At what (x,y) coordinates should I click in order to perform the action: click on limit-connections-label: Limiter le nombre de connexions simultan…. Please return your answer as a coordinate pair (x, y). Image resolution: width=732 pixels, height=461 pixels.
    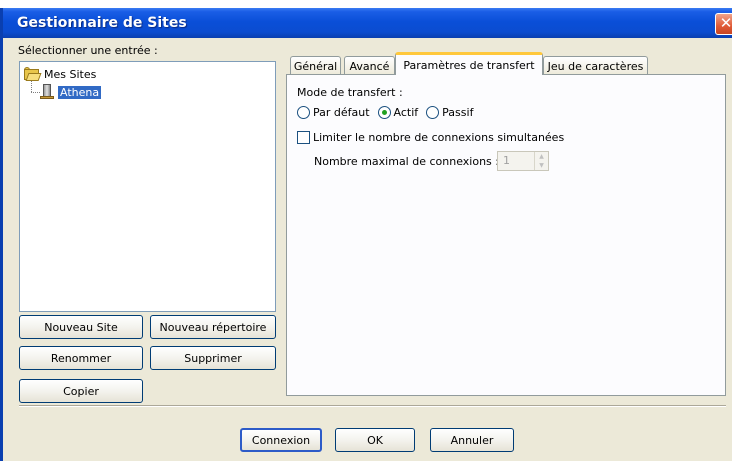
    Looking at the image, I should click on (439, 137).